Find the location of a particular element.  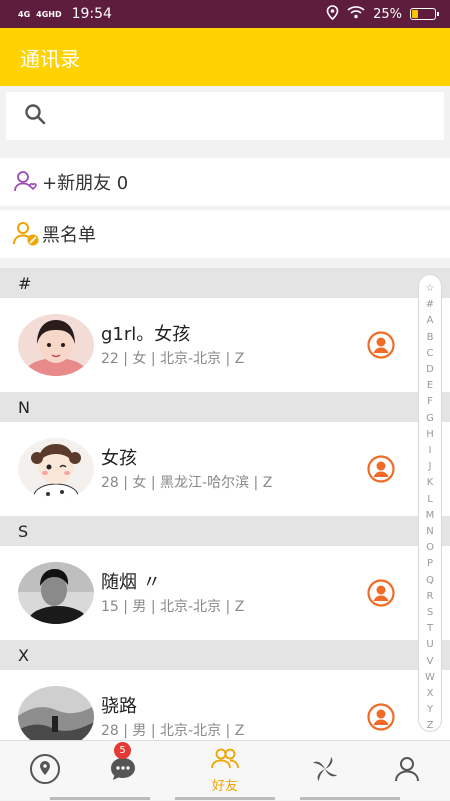

tab-profile is located at coordinates (406, 771).